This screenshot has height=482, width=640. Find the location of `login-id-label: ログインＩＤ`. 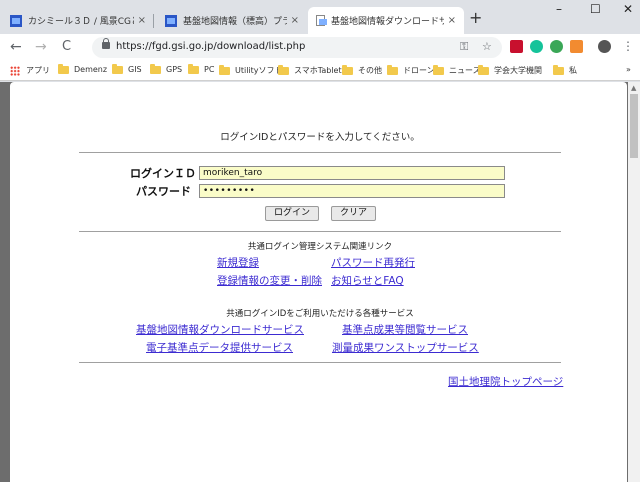

login-id-label: ログインＩＤ is located at coordinates (163, 173).